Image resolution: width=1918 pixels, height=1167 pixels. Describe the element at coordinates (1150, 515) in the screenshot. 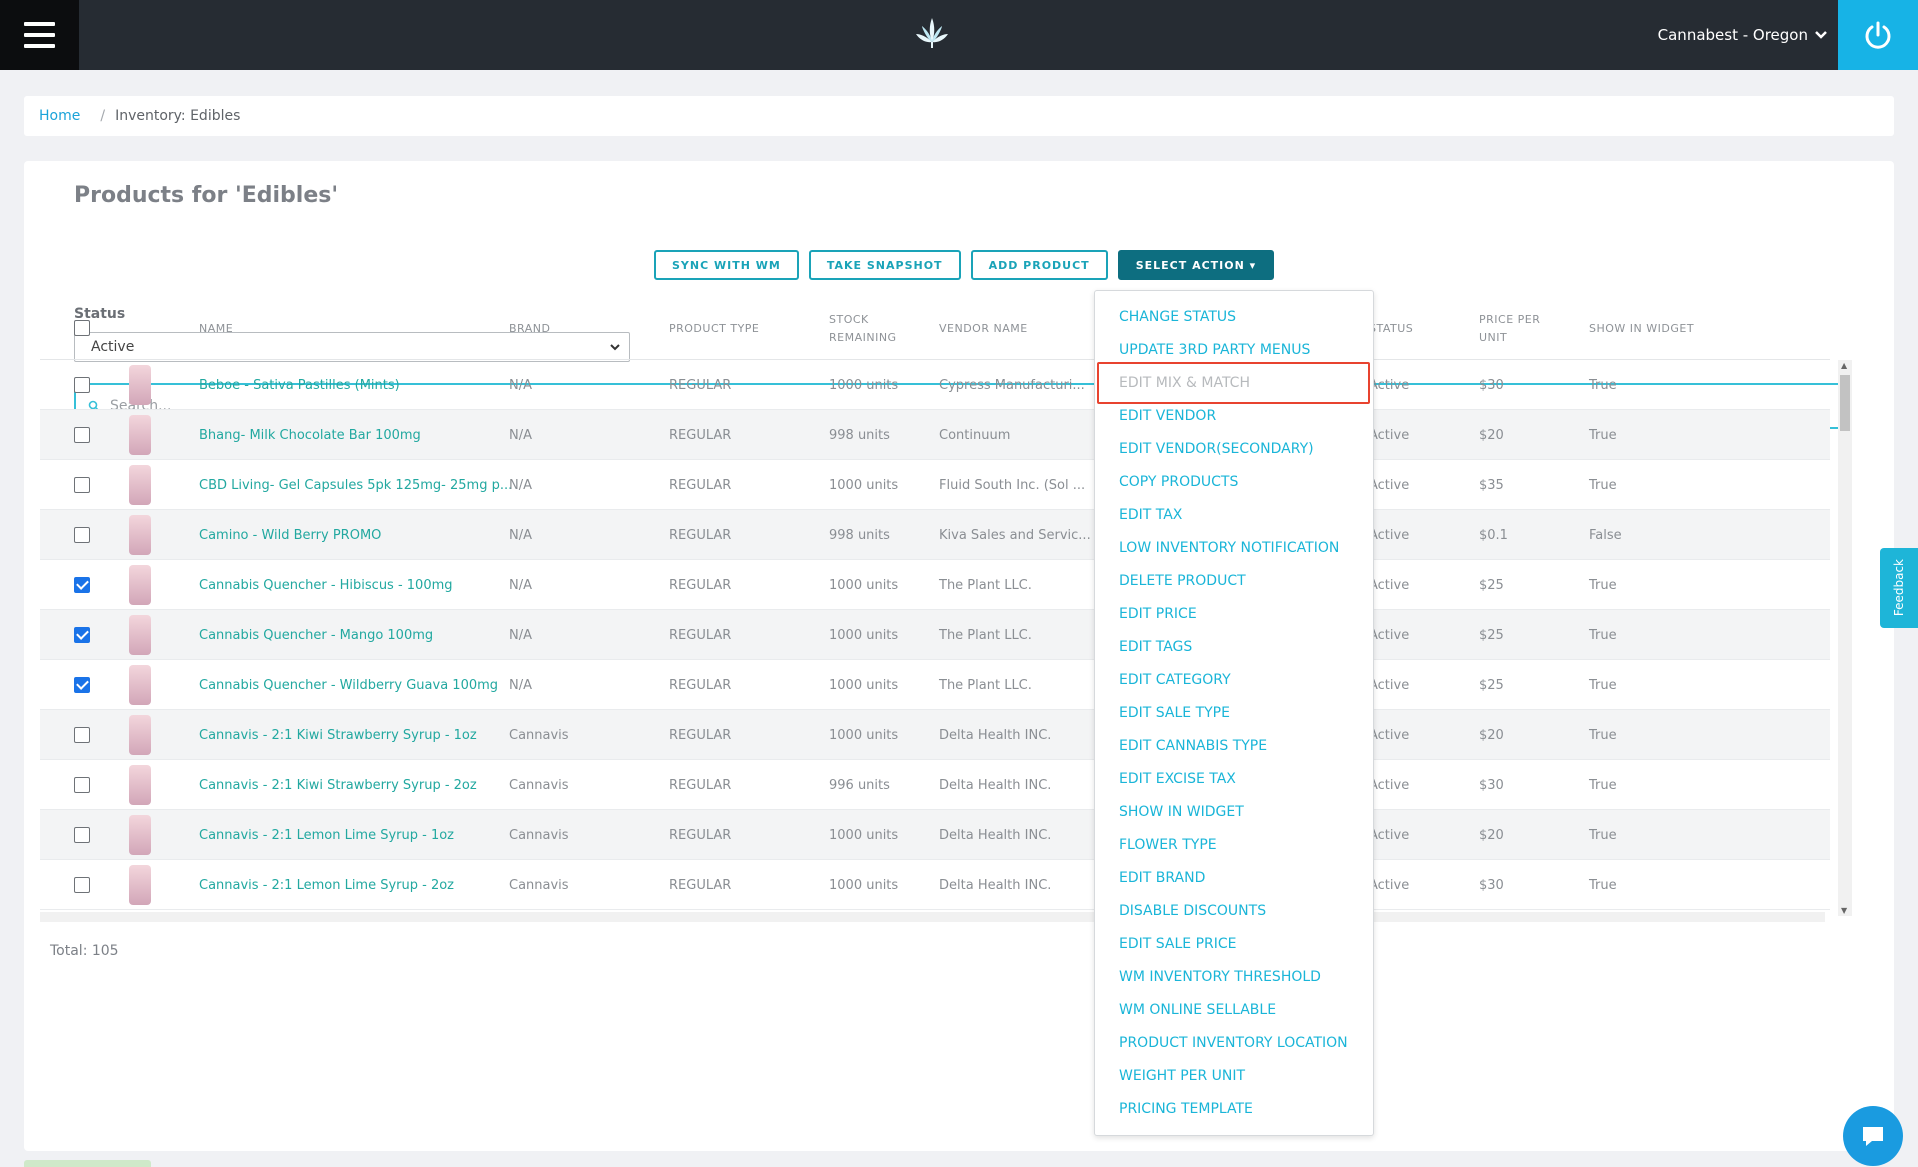

I see `dropdown-item: EDIT TAX` at that location.